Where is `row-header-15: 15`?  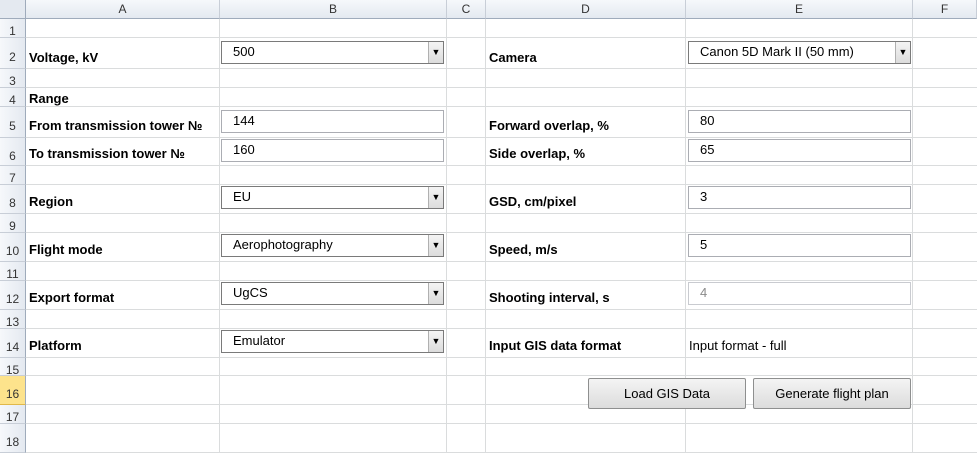
row-header-15: 15 is located at coordinates (13, 367).